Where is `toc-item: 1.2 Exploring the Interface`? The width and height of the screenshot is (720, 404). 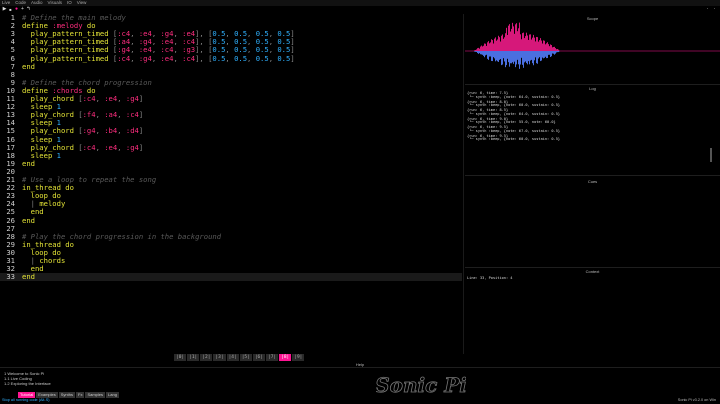
toc-item: 1.2 Exploring the Interface is located at coordinates (27, 383).